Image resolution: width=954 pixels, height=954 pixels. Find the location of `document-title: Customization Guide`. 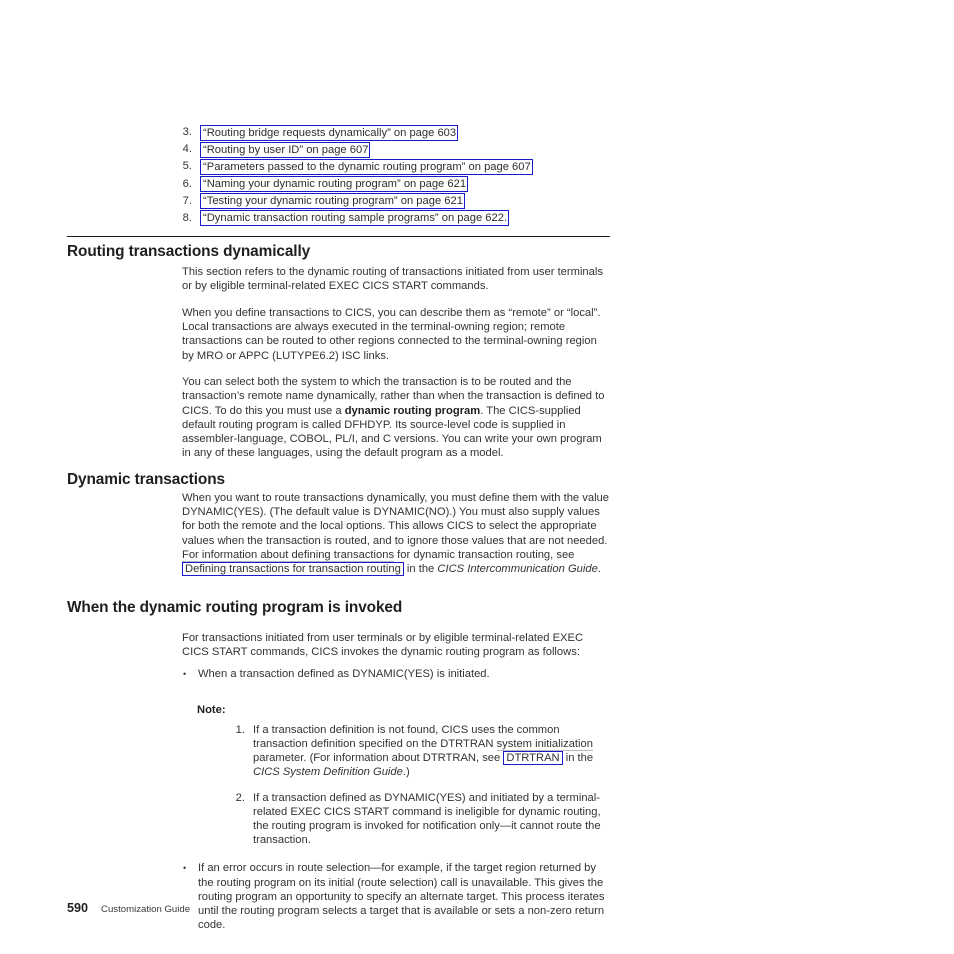

document-title: Customization Guide is located at coordinates (146, 909).